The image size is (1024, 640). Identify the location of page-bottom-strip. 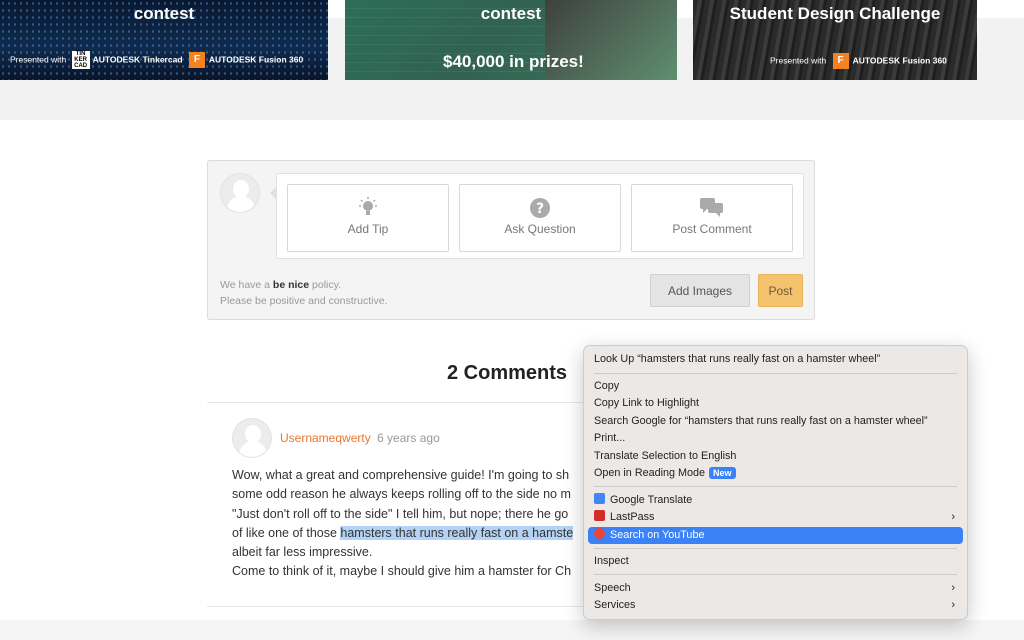
(512, 630).